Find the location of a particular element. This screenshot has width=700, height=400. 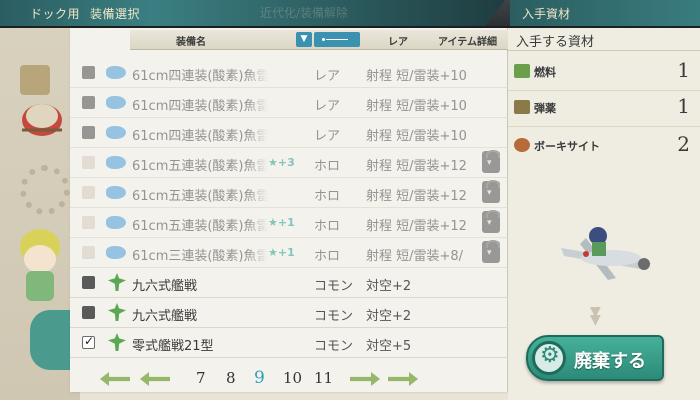

column-header: 装備名 ▼ レア アイテム詳細 is located at coordinates (319, 40).